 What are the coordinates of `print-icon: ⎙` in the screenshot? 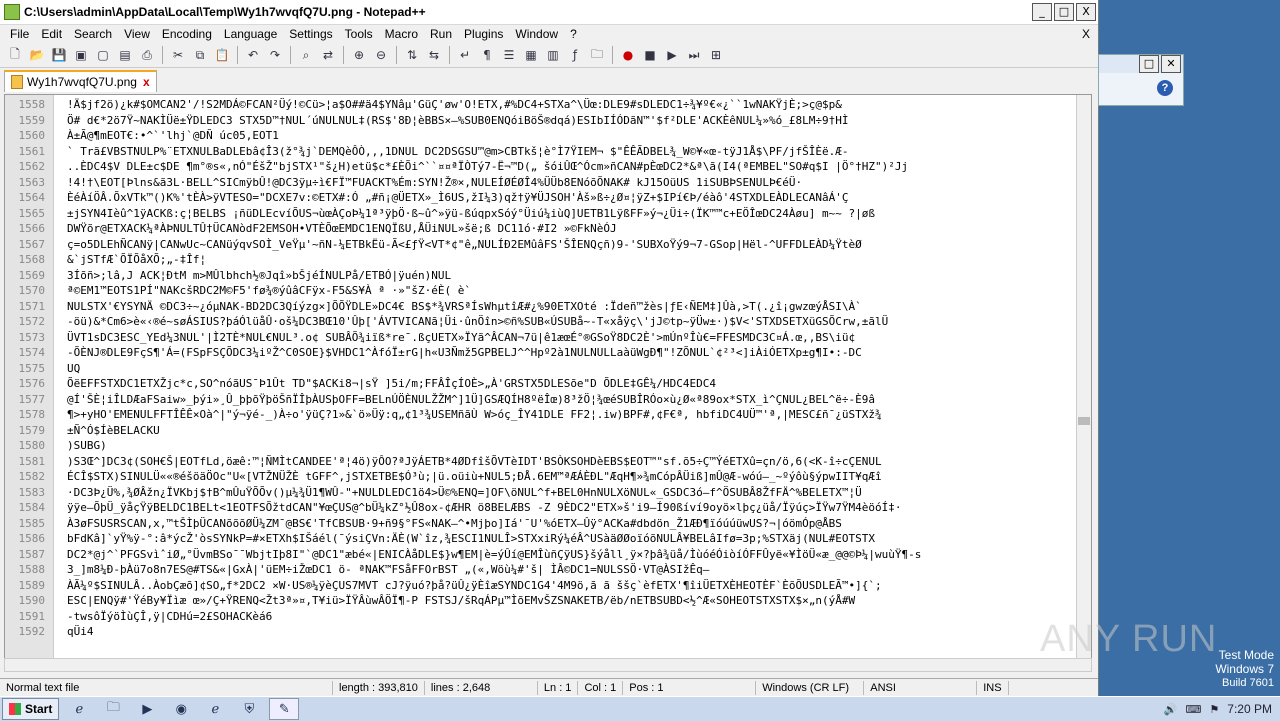 It's located at (147, 55).